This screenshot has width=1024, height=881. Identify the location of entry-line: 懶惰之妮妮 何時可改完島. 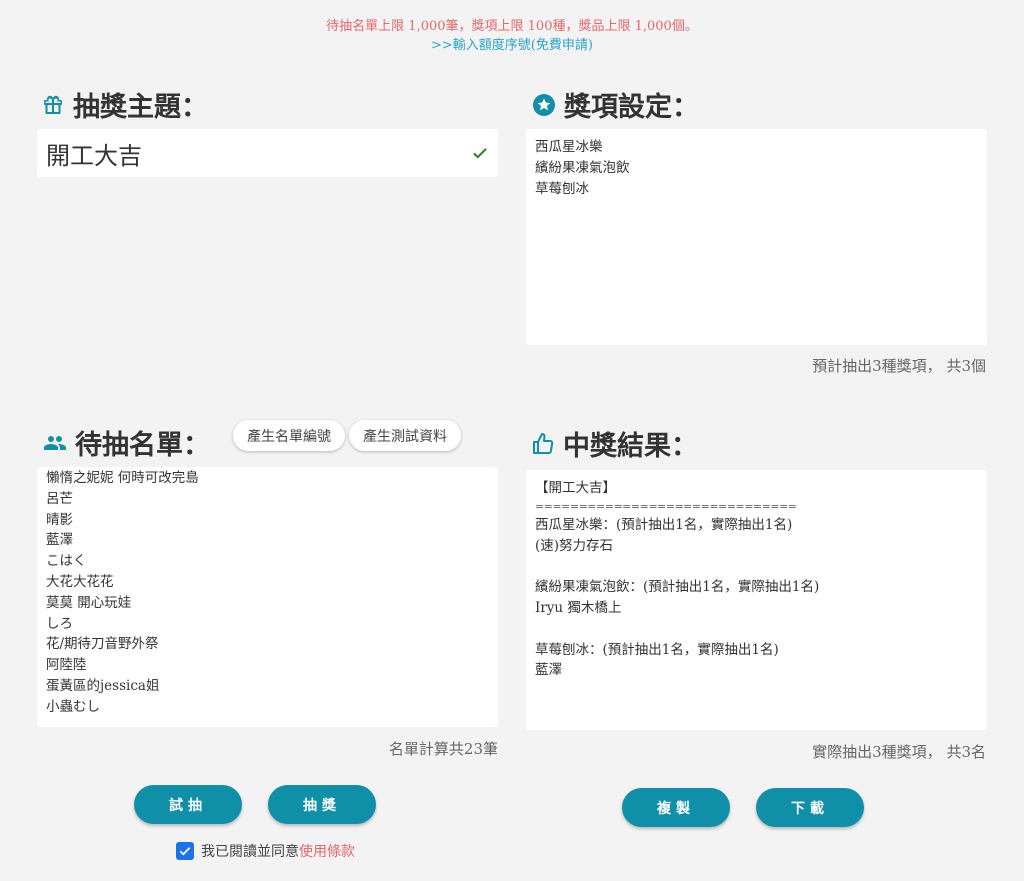
(122, 478).